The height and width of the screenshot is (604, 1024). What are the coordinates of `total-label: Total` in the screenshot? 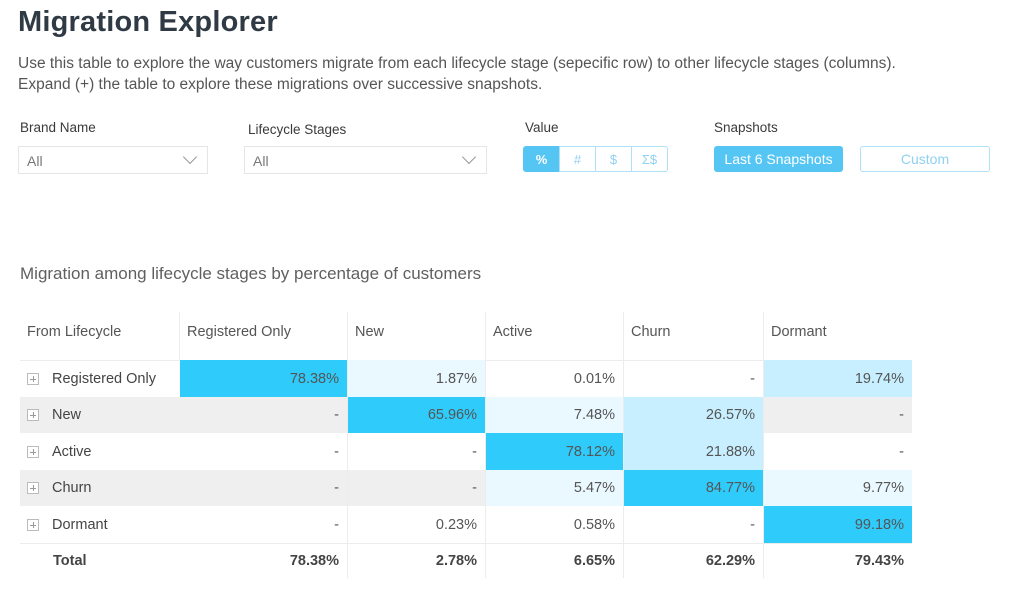 It's located at (70, 560).